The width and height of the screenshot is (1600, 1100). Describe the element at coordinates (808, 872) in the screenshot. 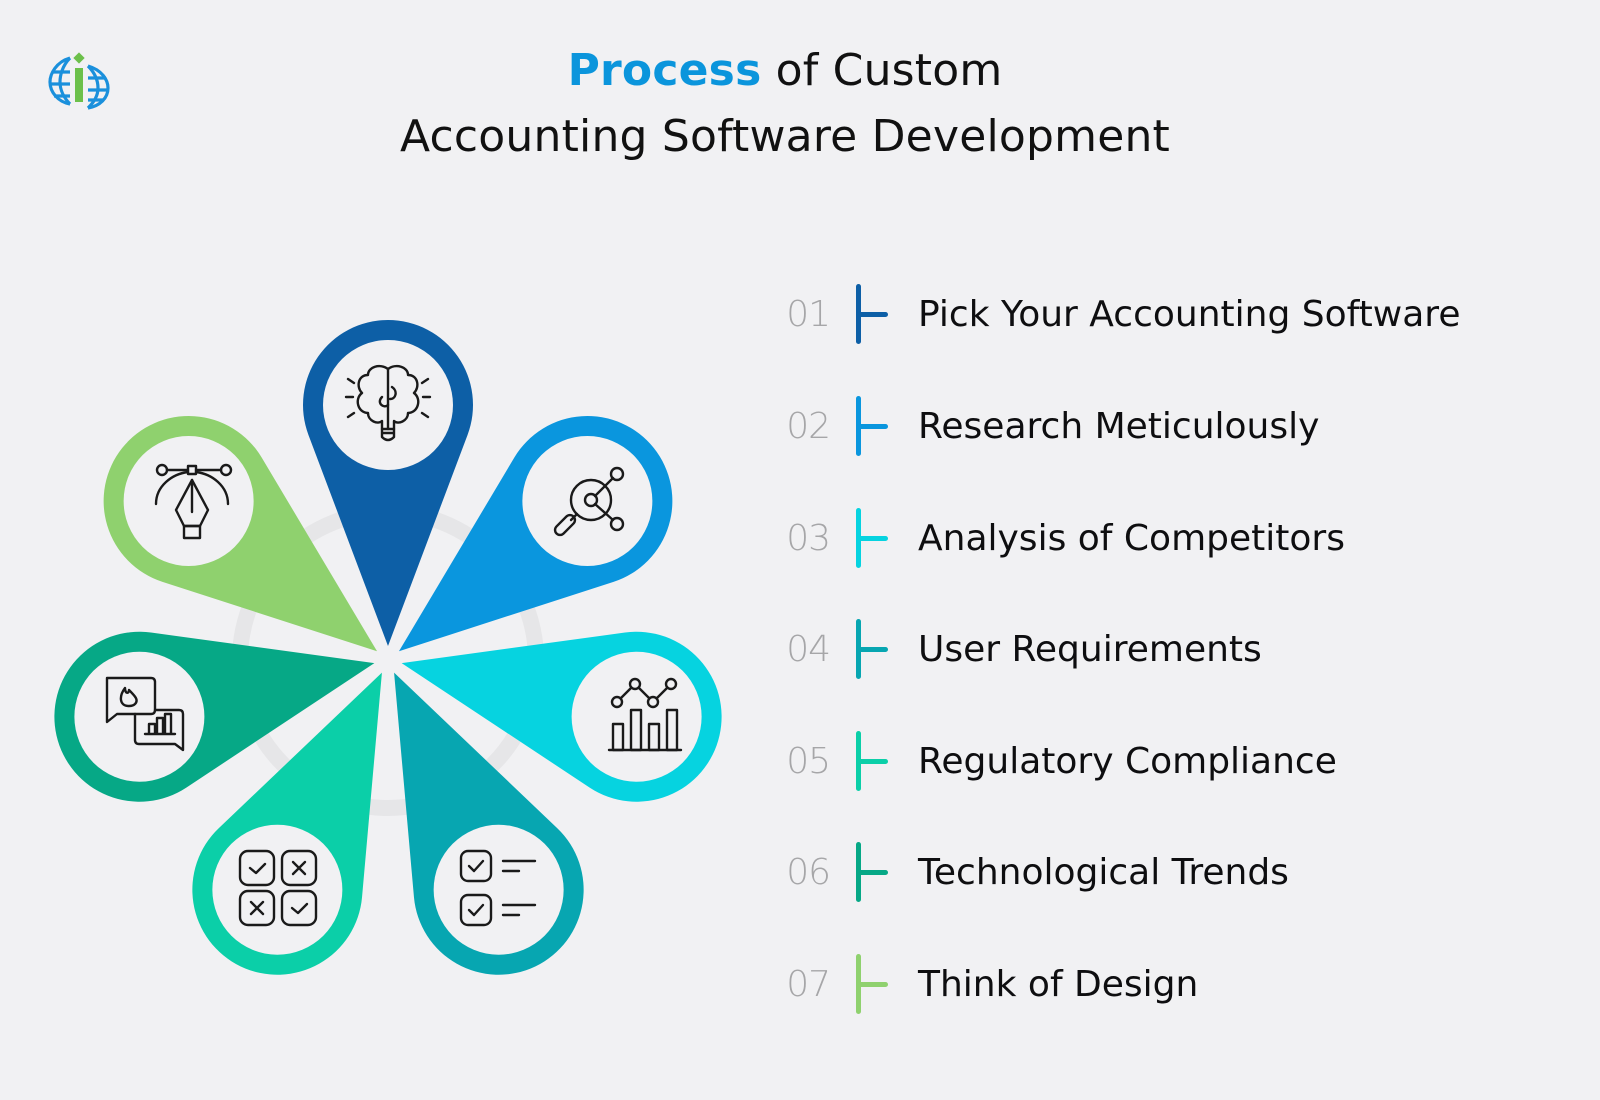

I see `step-number: 06` at that location.